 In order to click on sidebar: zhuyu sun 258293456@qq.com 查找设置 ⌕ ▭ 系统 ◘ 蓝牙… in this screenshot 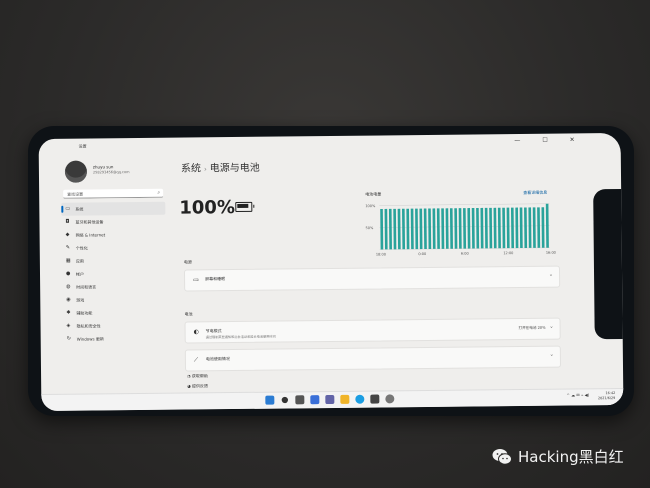, I will do `click(117, 274)`.